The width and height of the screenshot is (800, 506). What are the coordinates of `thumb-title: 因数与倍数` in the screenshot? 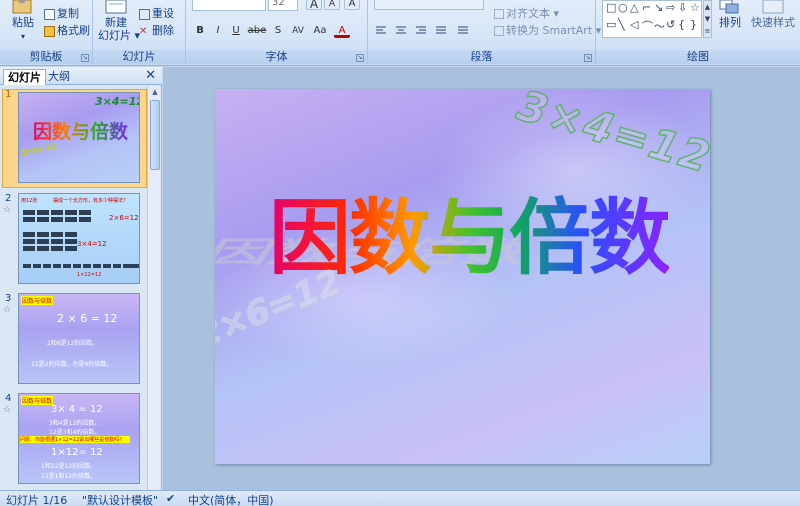 It's located at (80, 130).